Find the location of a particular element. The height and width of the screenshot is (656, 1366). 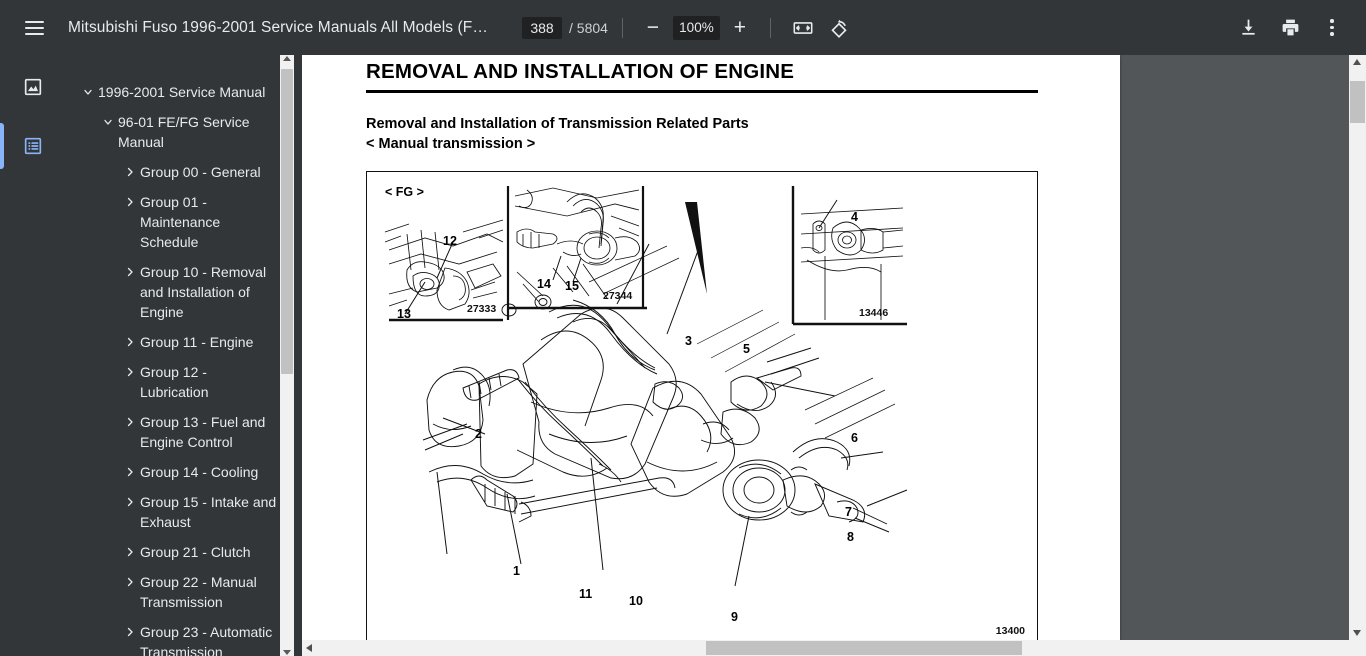

callout-8: 8 is located at coordinates (850, 537).